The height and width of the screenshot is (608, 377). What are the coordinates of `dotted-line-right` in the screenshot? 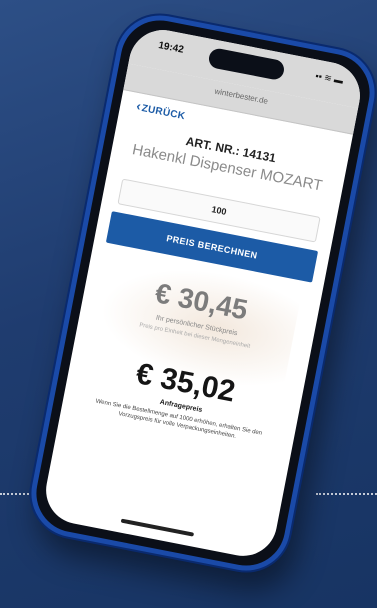 It's located at (346, 494).